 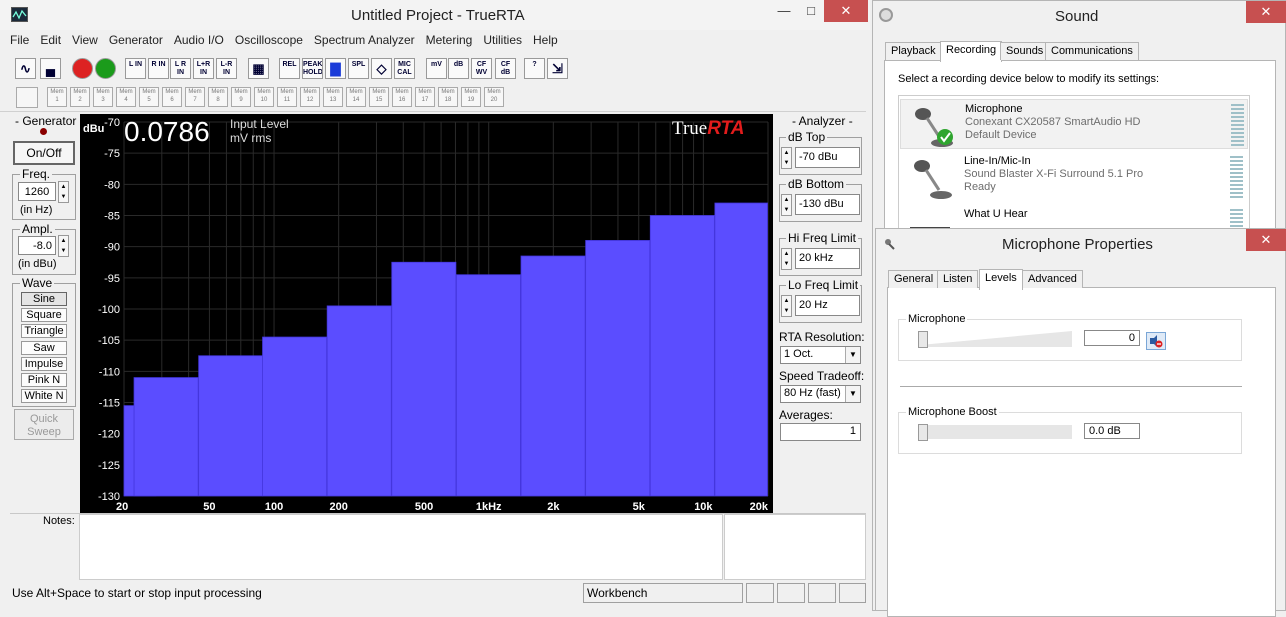 What do you see at coordinates (784, 11) in the screenshot?
I see `minimize-button: —` at bounding box center [784, 11].